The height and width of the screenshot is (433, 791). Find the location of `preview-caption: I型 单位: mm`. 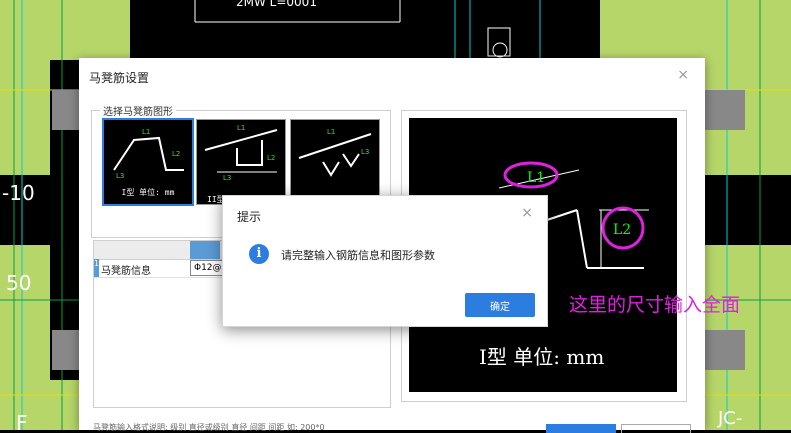

preview-caption: I型 单位: mm is located at coordinates (541, 357).